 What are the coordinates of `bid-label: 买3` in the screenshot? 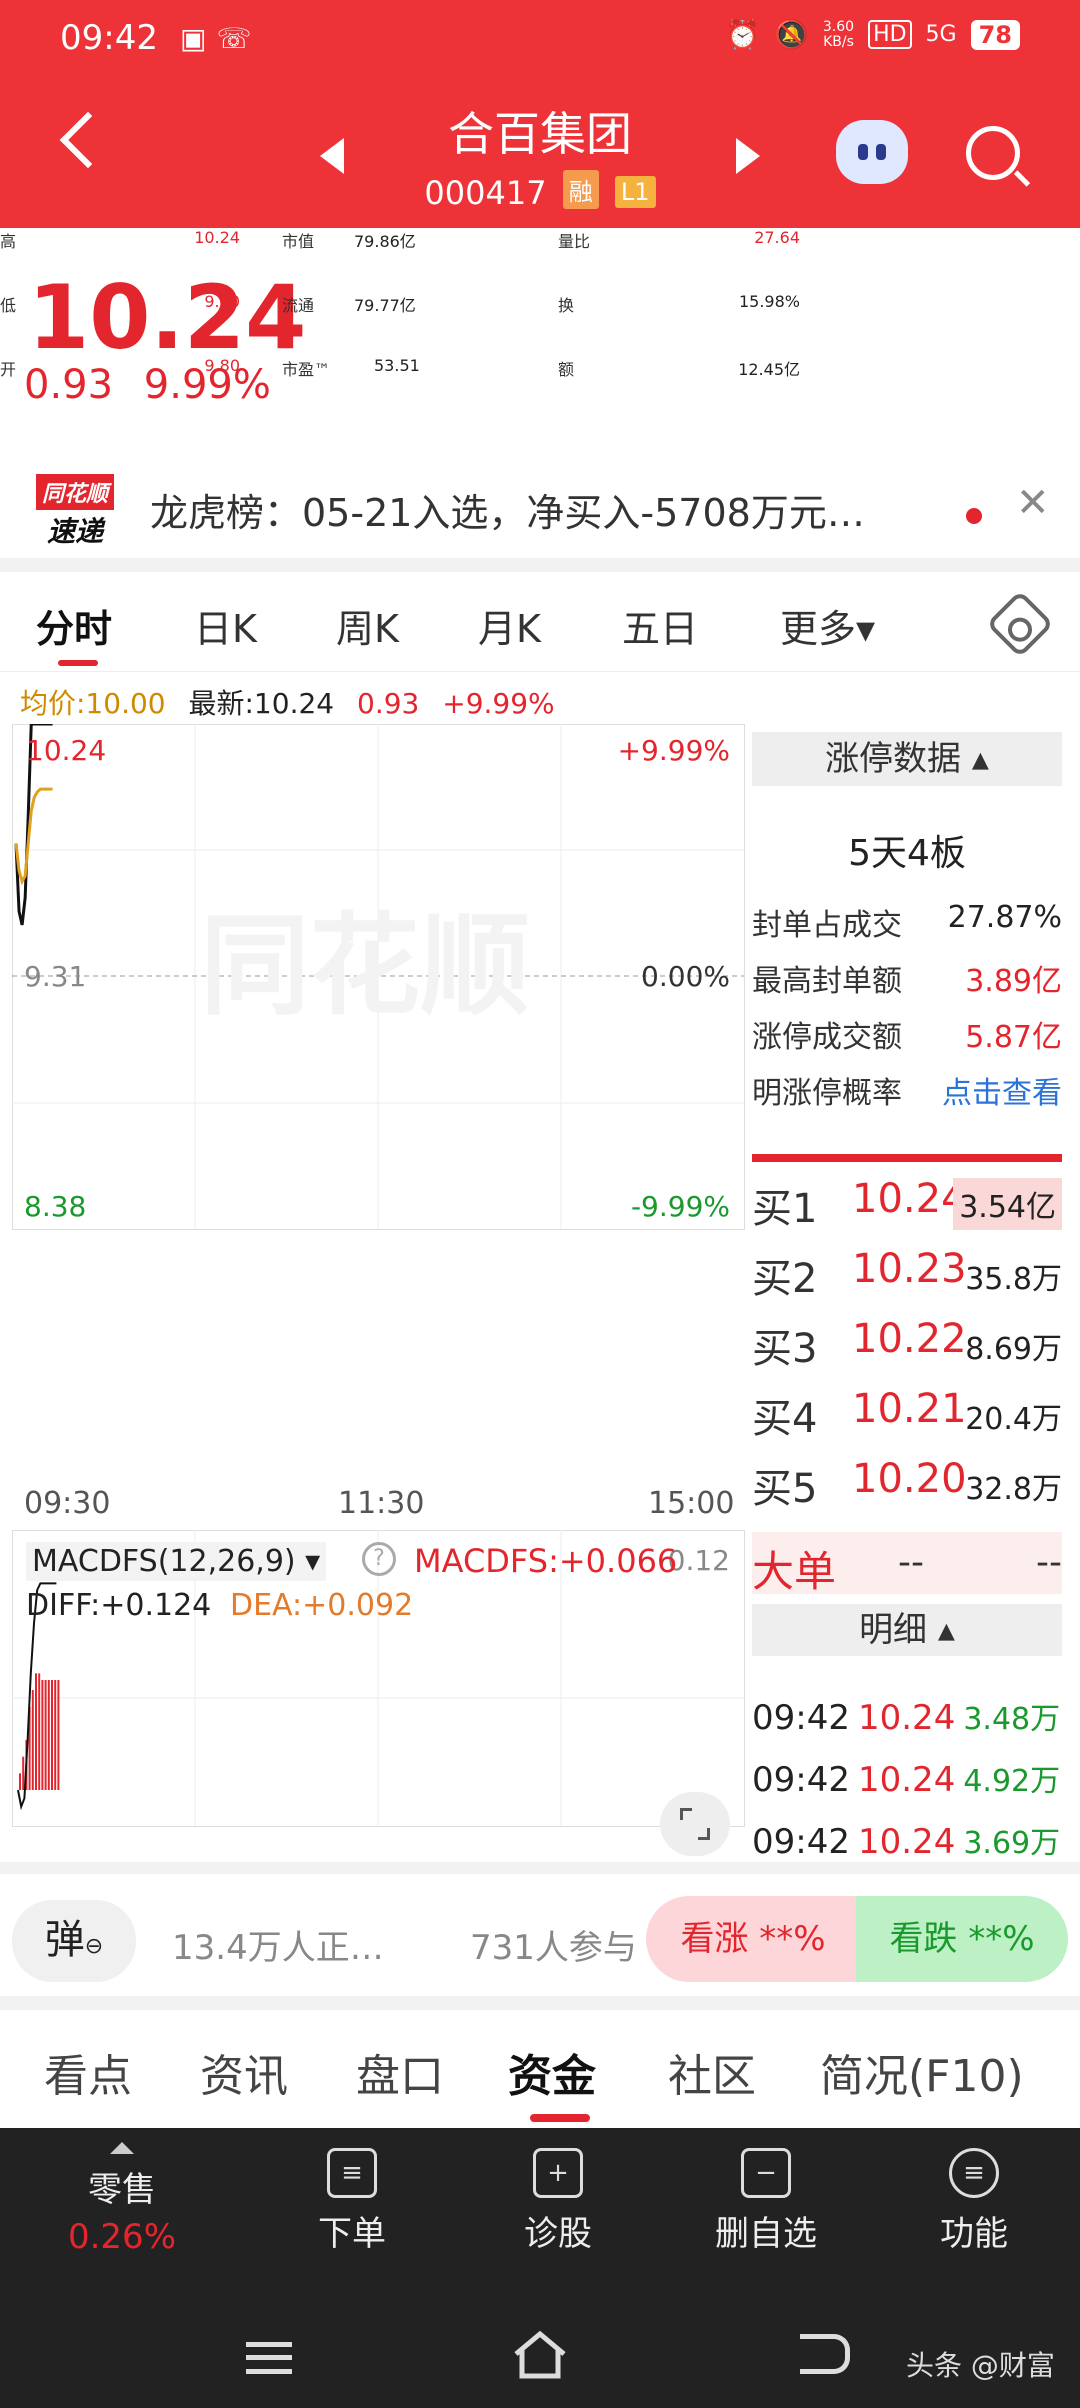 It's located at (785, 1349).